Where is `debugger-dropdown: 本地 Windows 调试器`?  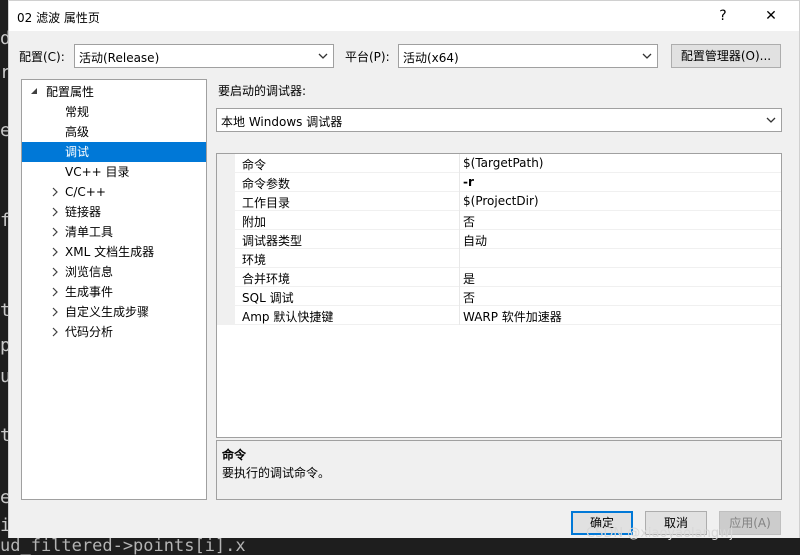 debugger-dropdown: 本地 Windows 调试器 is located at coordinates (499, 120).